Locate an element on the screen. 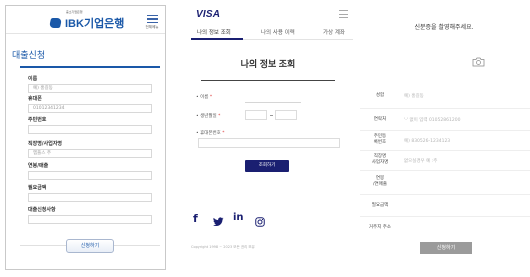 The image size is (530, 277). resident-number-input is located at coordinates (90, 129).